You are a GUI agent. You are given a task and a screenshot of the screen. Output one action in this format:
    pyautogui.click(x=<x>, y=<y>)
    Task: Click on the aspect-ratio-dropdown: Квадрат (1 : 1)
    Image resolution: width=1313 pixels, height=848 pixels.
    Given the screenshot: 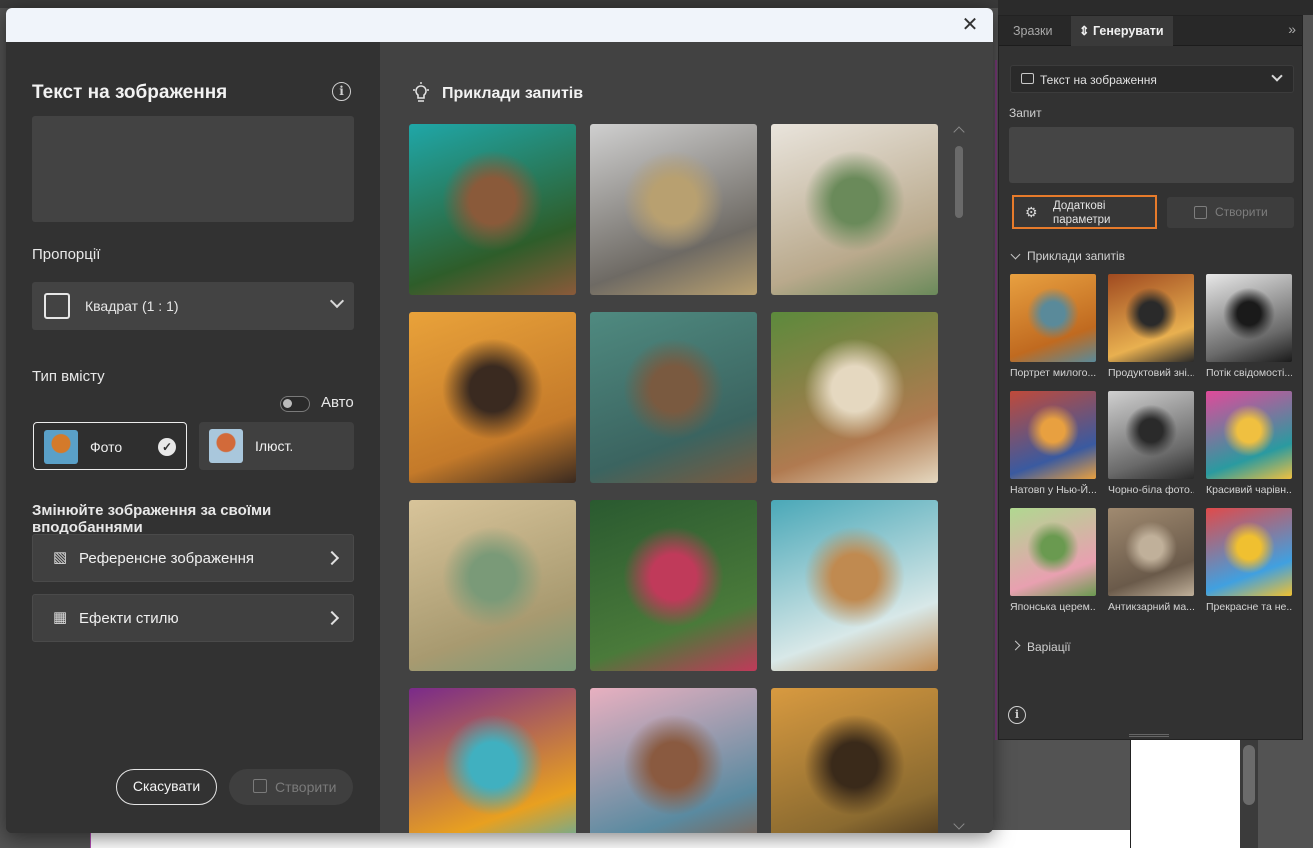 What is the action you would take?
    pyautogui.click(x=193, y=306)
    